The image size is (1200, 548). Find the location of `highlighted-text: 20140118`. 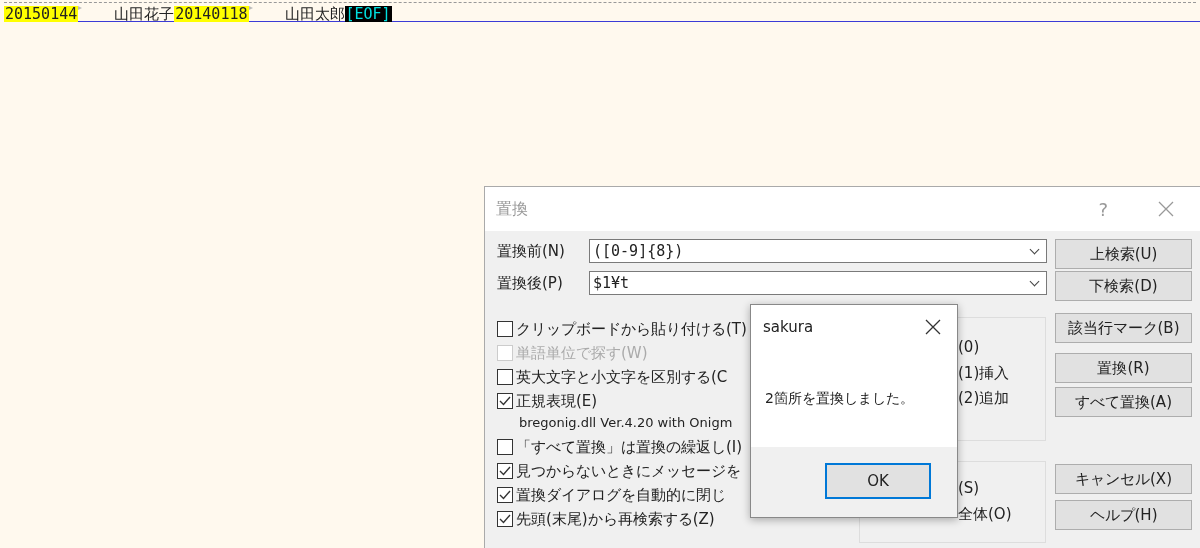

highlighted-text: 20140118 is located at coordinates (211, 13).